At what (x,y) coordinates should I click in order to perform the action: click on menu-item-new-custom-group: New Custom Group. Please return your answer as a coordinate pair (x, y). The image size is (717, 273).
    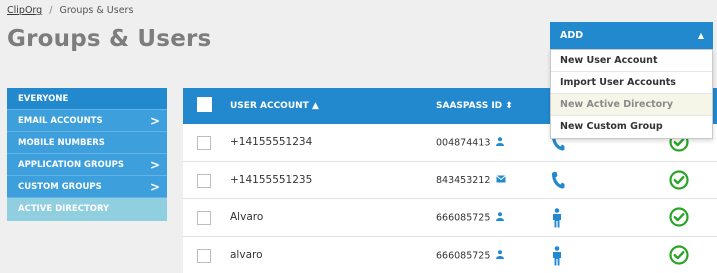
    Looking at the image, I should click on (631, 127).